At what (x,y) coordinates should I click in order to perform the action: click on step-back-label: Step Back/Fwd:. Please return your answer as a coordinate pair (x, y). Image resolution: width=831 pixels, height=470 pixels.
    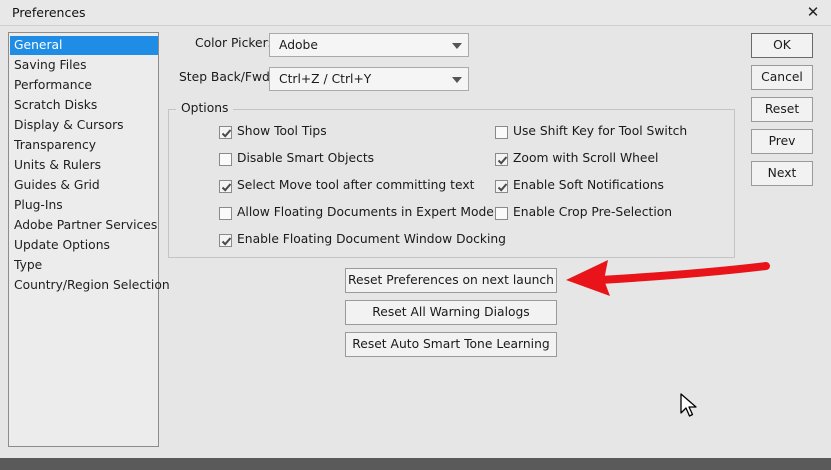
    Looking at the image, I should click on (226, 77).